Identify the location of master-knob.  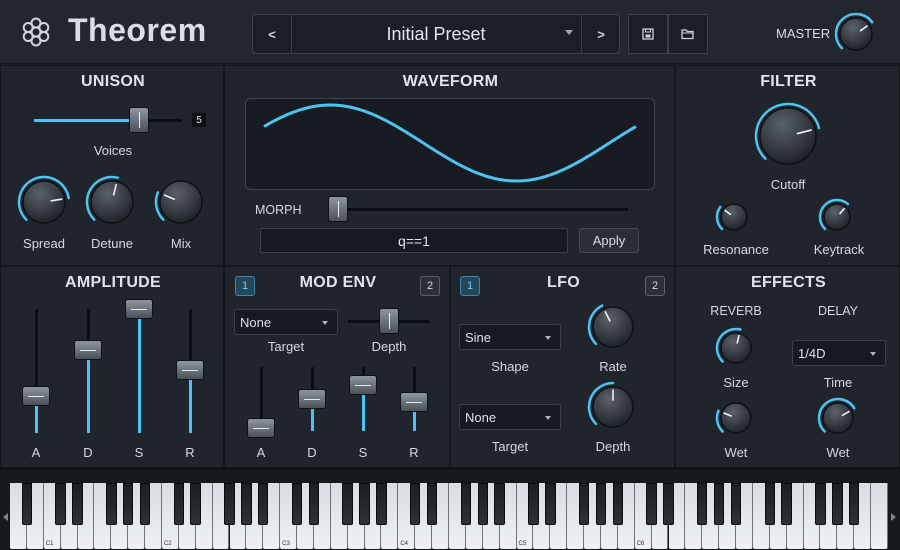
(856, 34).